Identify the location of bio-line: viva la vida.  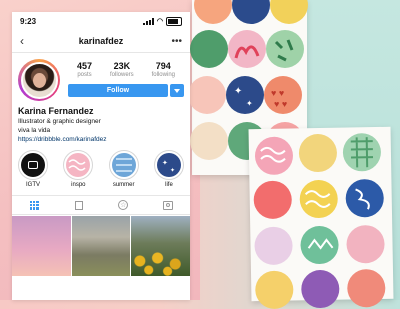
(34, 130).